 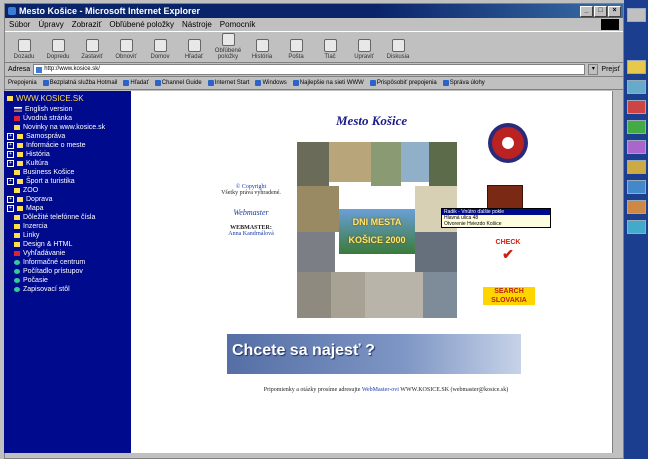 I want to click on sidebar-item: Informačné centrum, so click(x=67, y=262).